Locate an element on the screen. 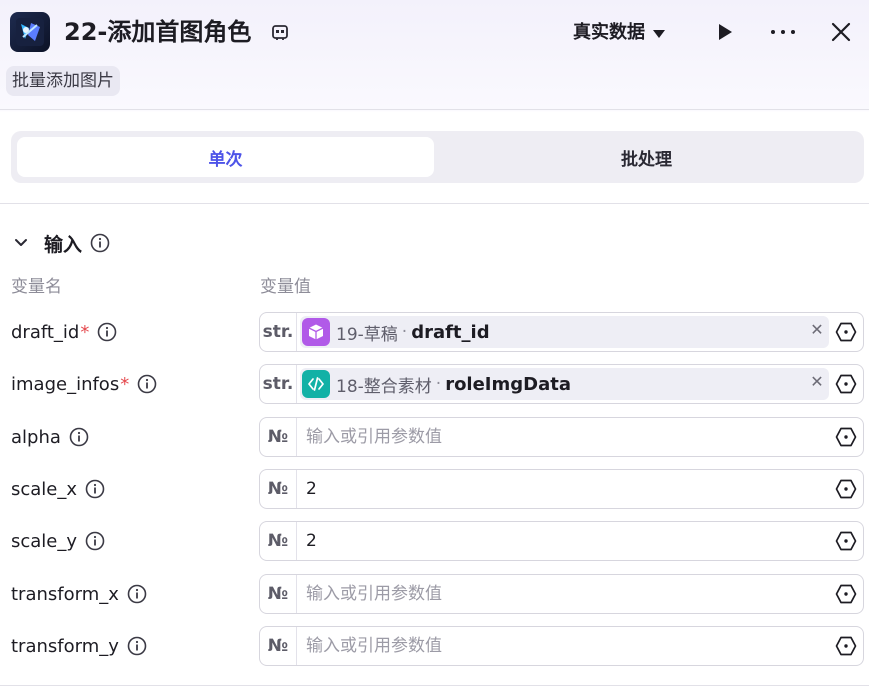  node-title: 22-添加首图角色 is located at coordinates (157, 32).